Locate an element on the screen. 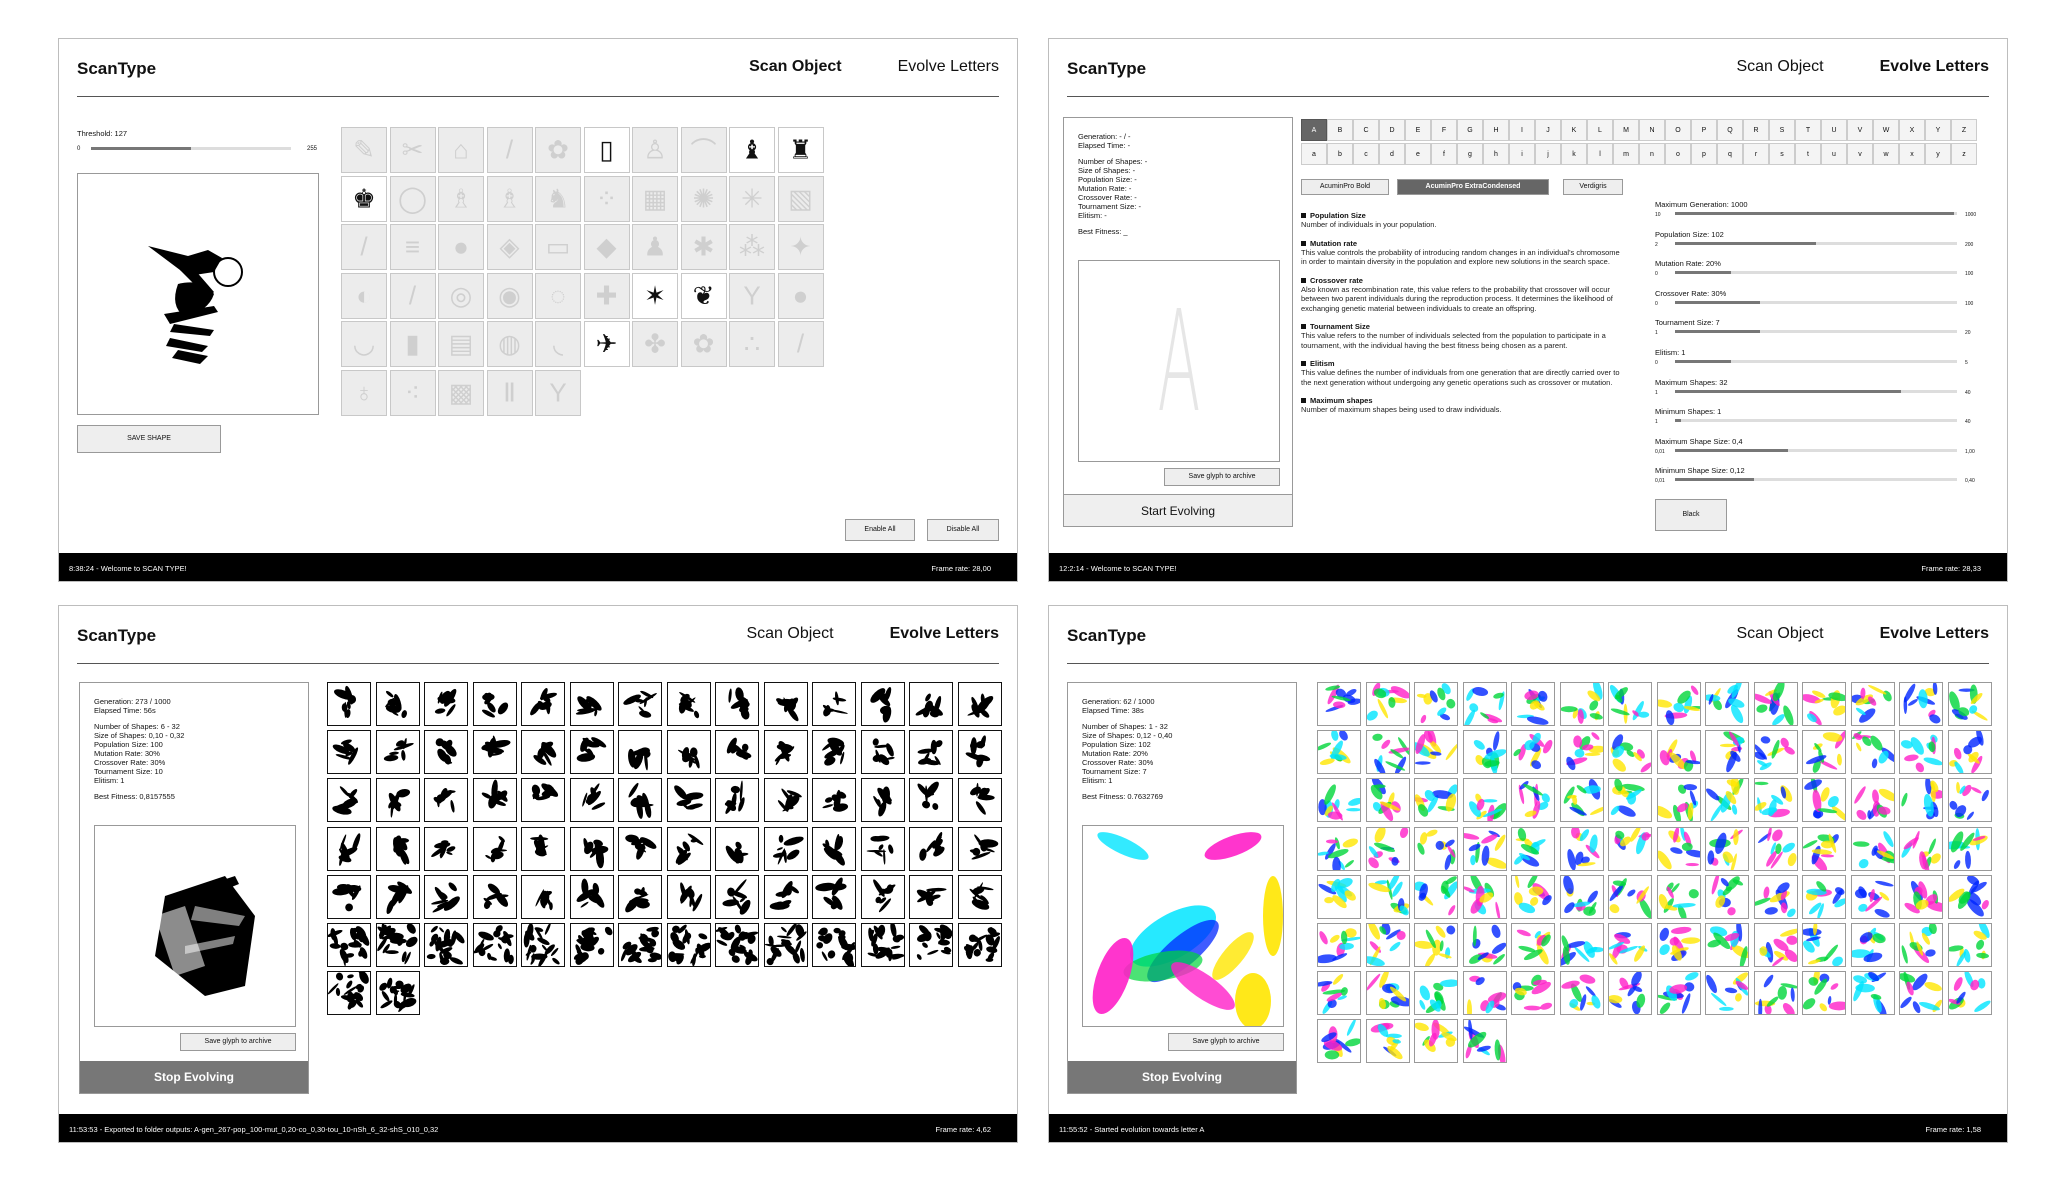 The height and width of the screenshot is (1193, 2048). letter-key-x: x is located at coordinates (1912, 154).